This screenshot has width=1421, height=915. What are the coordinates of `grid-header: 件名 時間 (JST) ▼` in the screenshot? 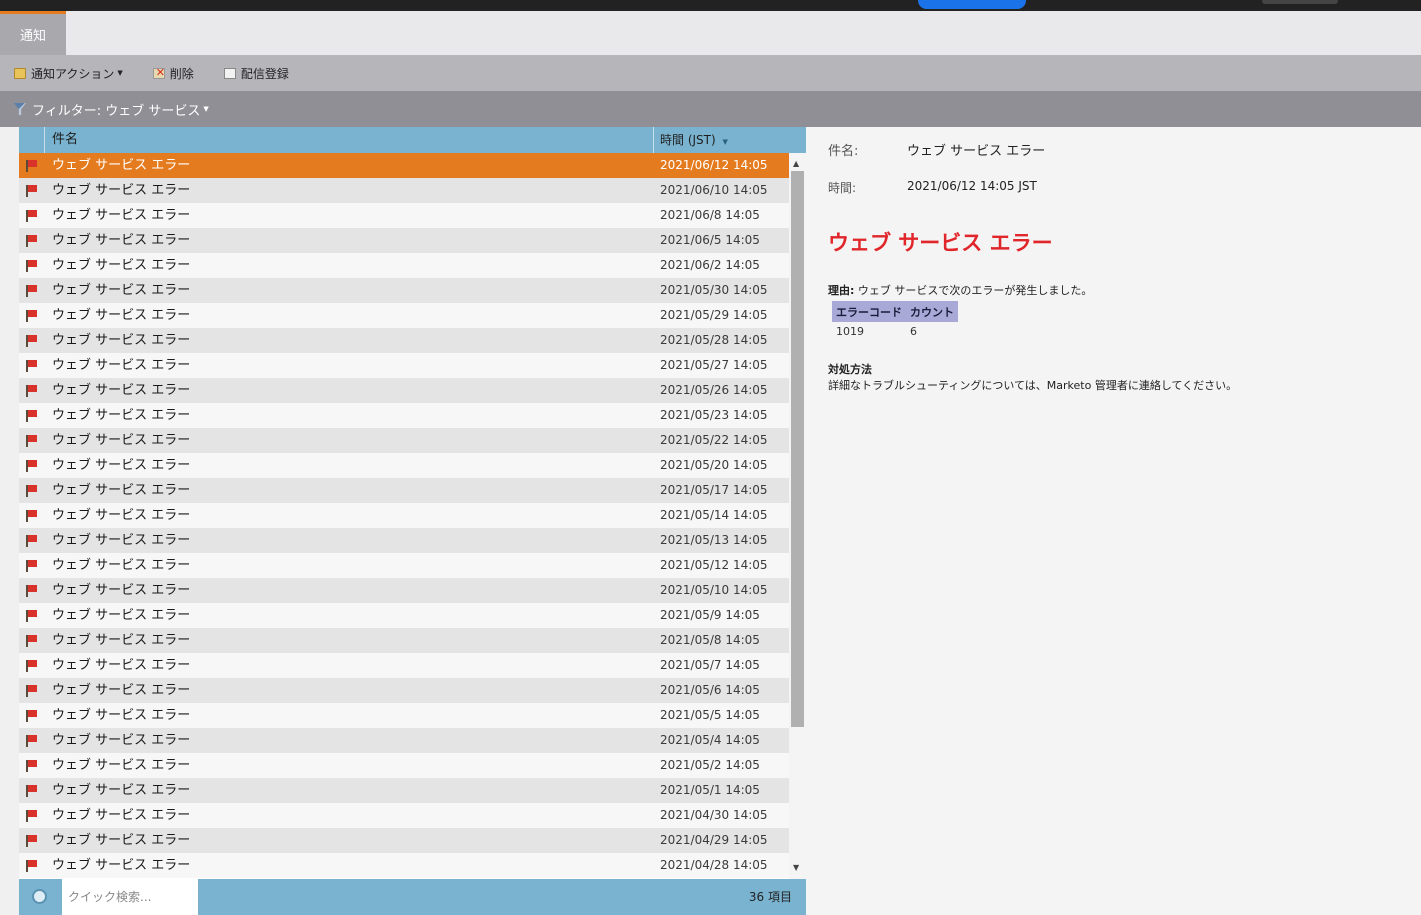 It's located at (412, 140).